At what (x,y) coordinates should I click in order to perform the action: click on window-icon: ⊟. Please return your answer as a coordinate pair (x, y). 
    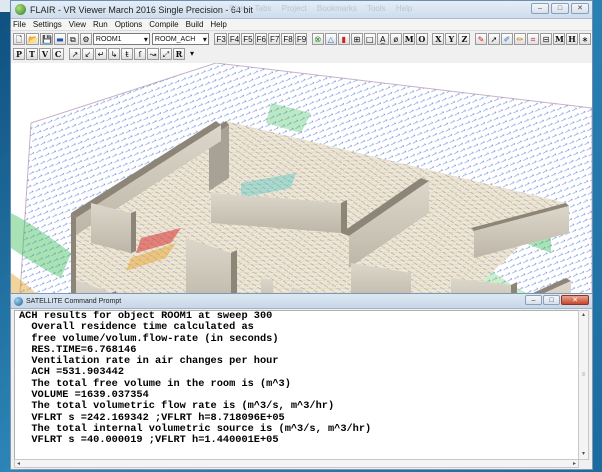
    Looking at the image, I should click on (545, 38).